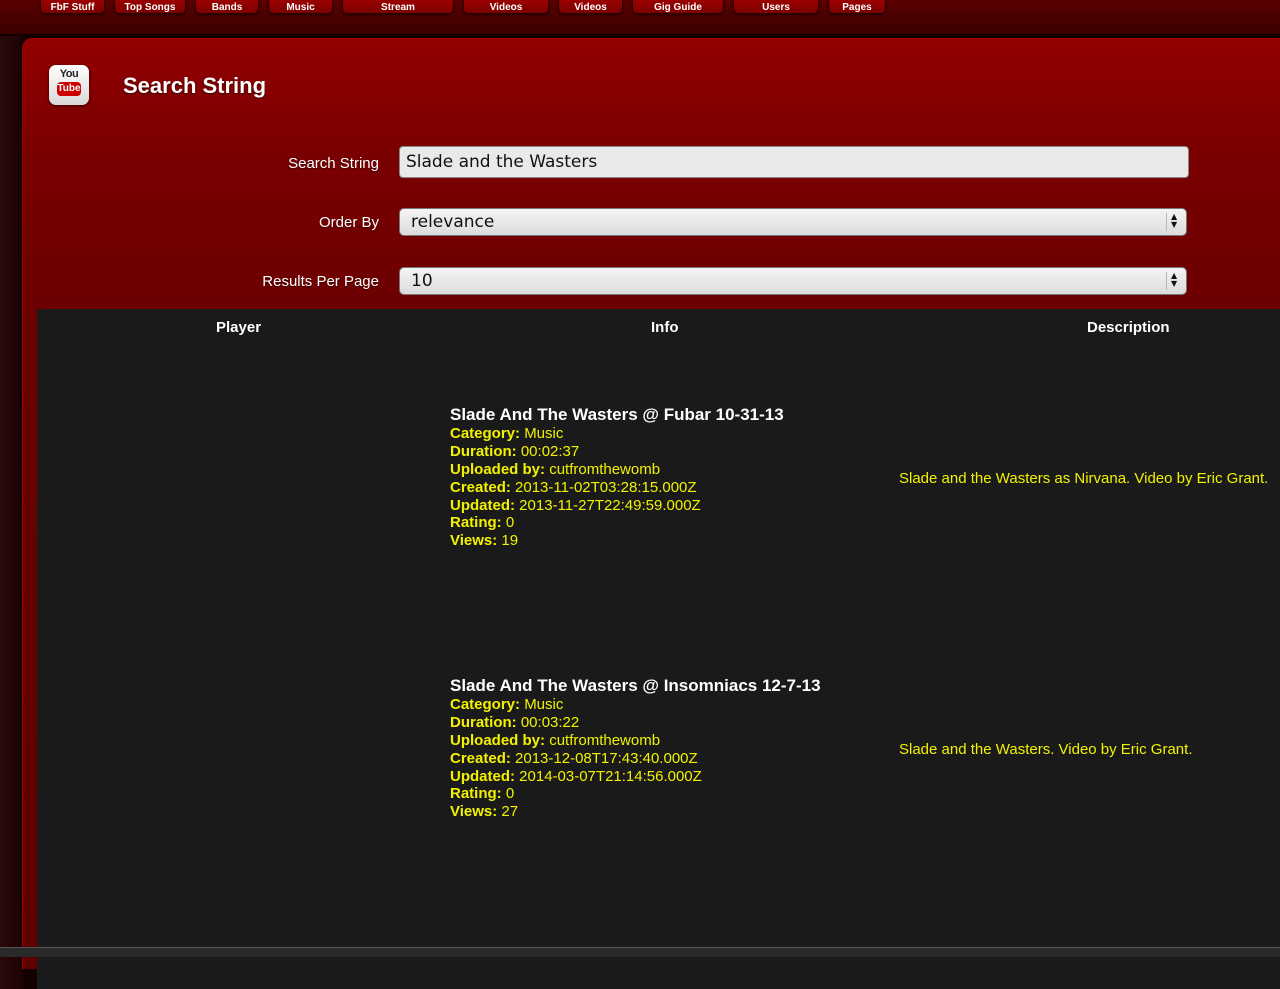 The height and width of the screenshot is (989, 1280). I want to click on column-header-description: Description, so click(1128, 327).